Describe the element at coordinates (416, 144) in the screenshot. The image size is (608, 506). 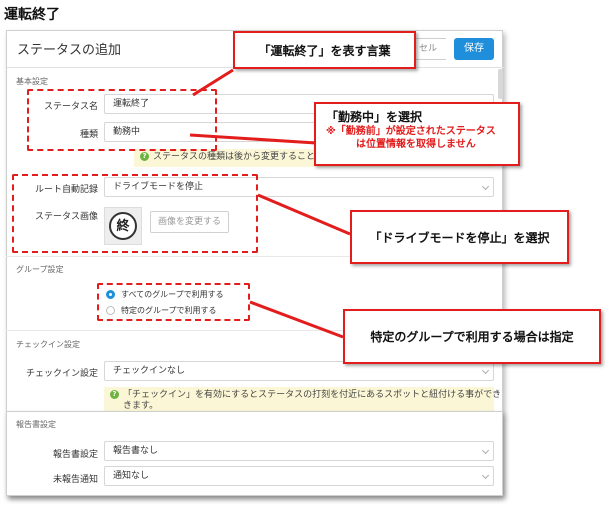
I see `callout-kinmu-note2: は位置情報を取得しません` at that location.